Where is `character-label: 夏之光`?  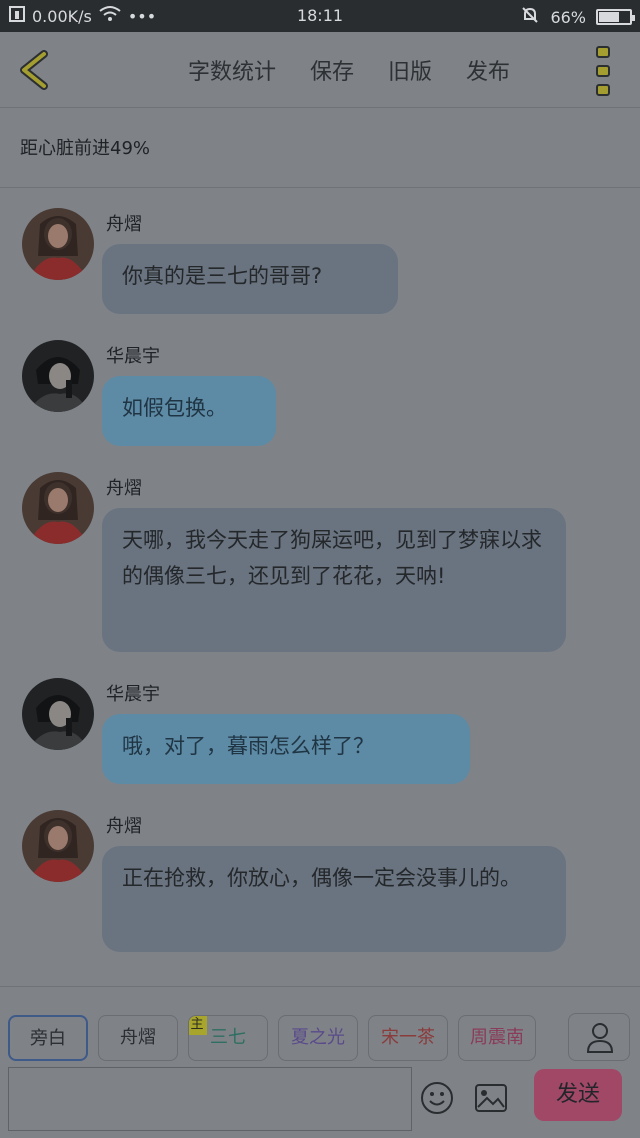
character-label: 夏之光 is located at coordinates (318, 1037).